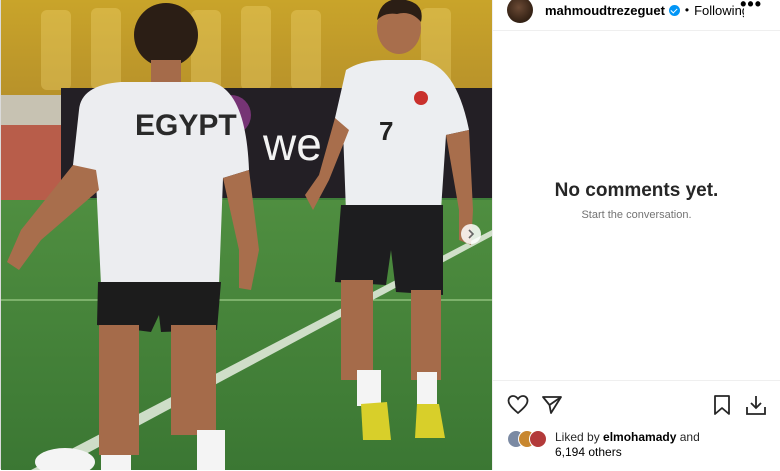 The image size is (780, 471). I want to click on post-header: mahmoudtrezeguet • Following •••, so click(636, 15).